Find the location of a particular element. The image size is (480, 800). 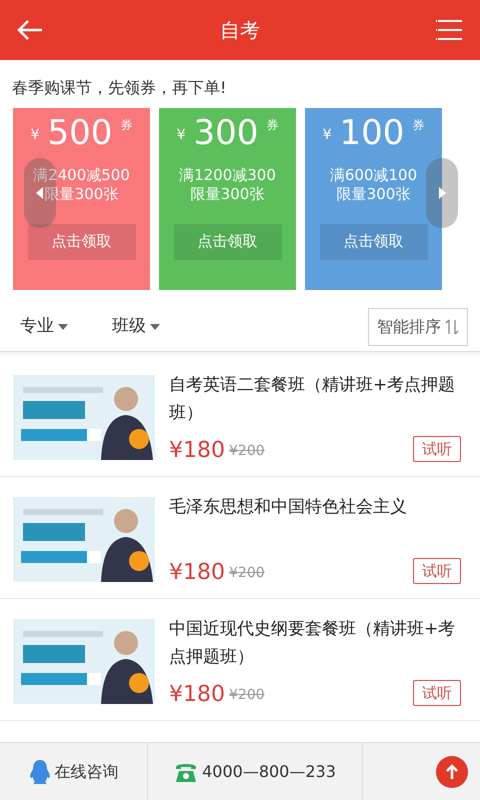

filter-dropdown: 专业 is located at coordinates (44, 327).